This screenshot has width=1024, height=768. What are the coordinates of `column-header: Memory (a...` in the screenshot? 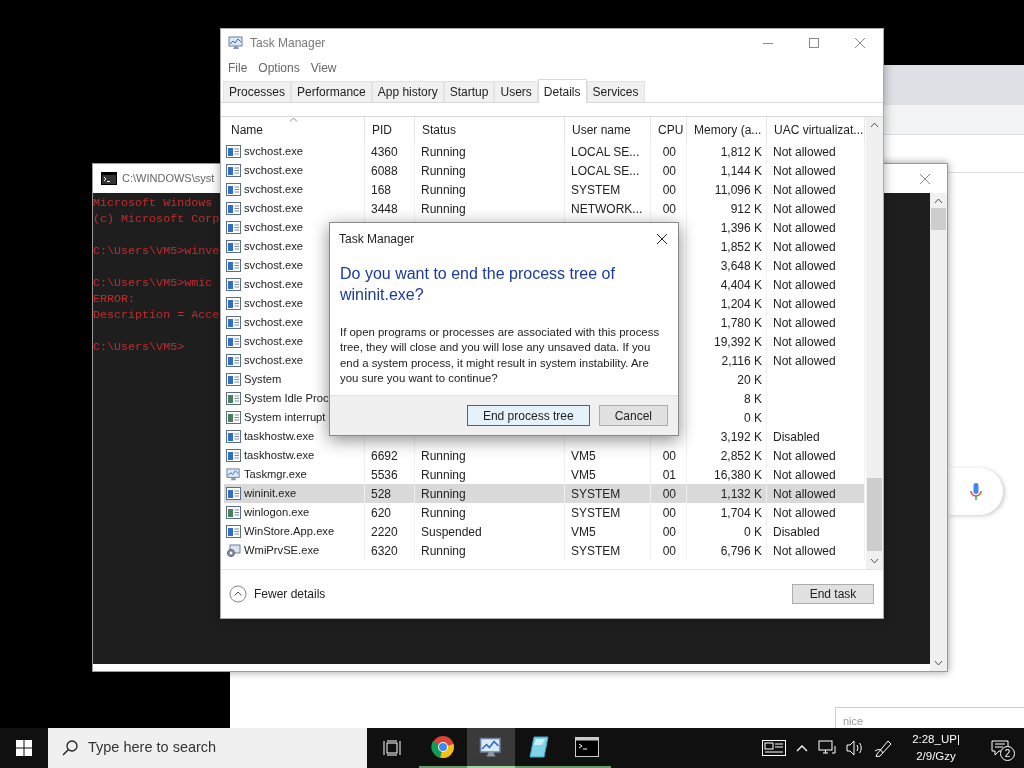 It's located at (727, 129).